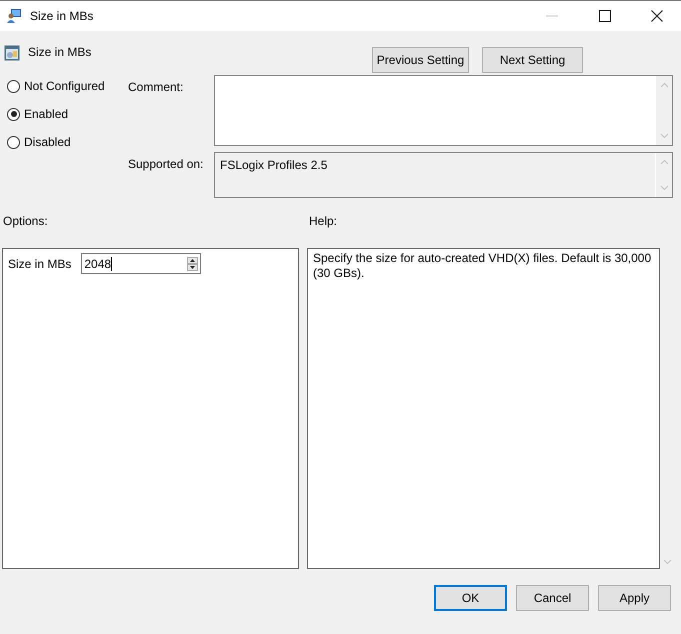 This screenshot has height=634, width=681. Describe the element at coordinates (532, 60) in the screenshot. I see `nav-button: Next Setting` at that location.